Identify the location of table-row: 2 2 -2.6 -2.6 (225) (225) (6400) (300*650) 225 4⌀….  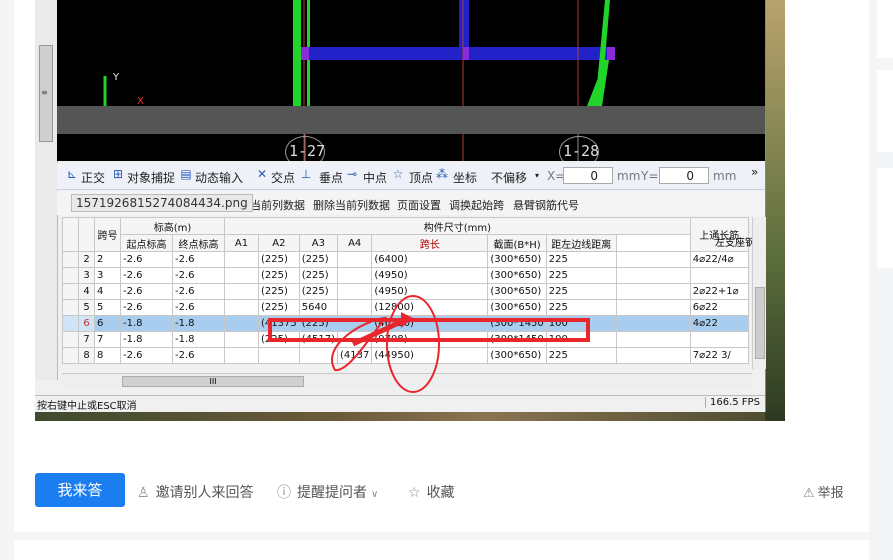
(405, 259).